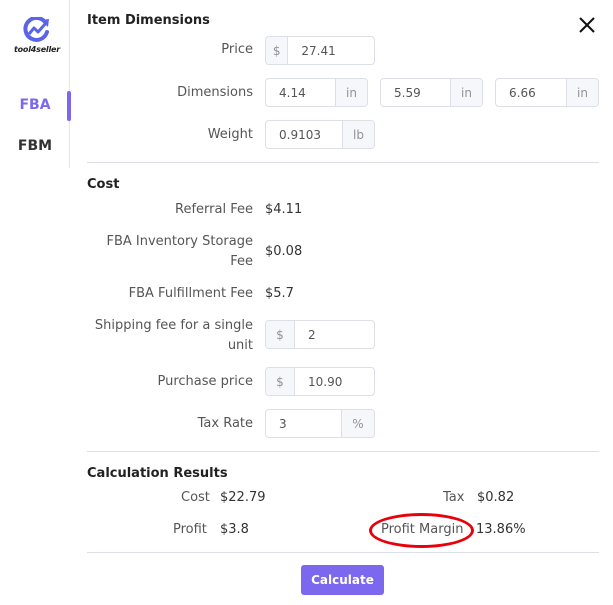 The width and height of the screenshot is (613, 605). I want to click on dimension-height-input, so click(531, 92).